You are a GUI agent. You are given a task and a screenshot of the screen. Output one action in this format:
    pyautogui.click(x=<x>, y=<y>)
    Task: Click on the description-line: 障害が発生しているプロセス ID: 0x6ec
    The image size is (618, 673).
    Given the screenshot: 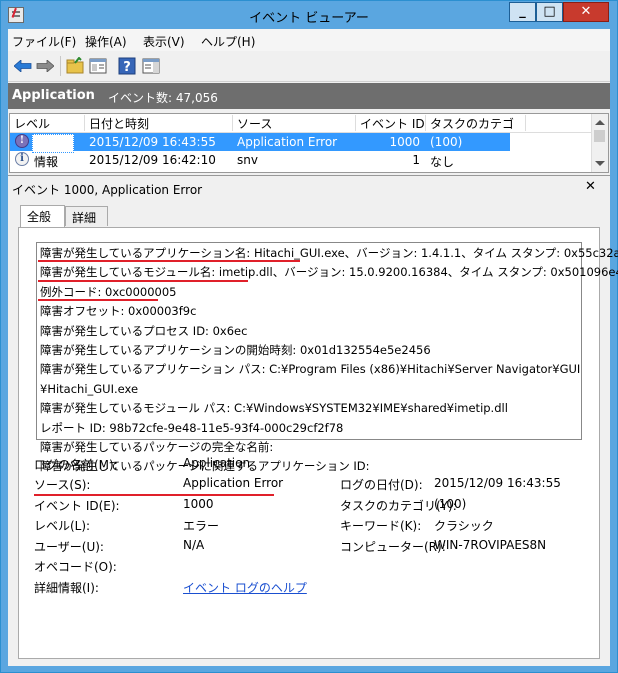 What is the action you would take?
    pyautogui.click(x=144, y=330)
    